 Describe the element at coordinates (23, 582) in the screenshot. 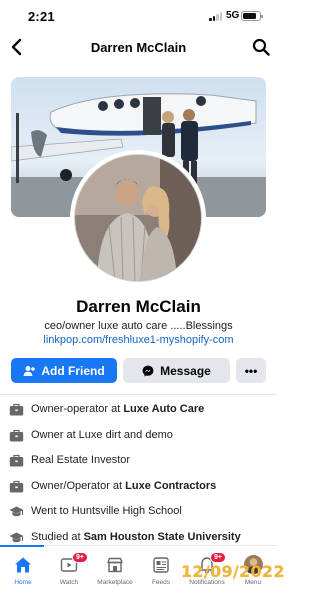

I see `tab-label: Home` at that location.